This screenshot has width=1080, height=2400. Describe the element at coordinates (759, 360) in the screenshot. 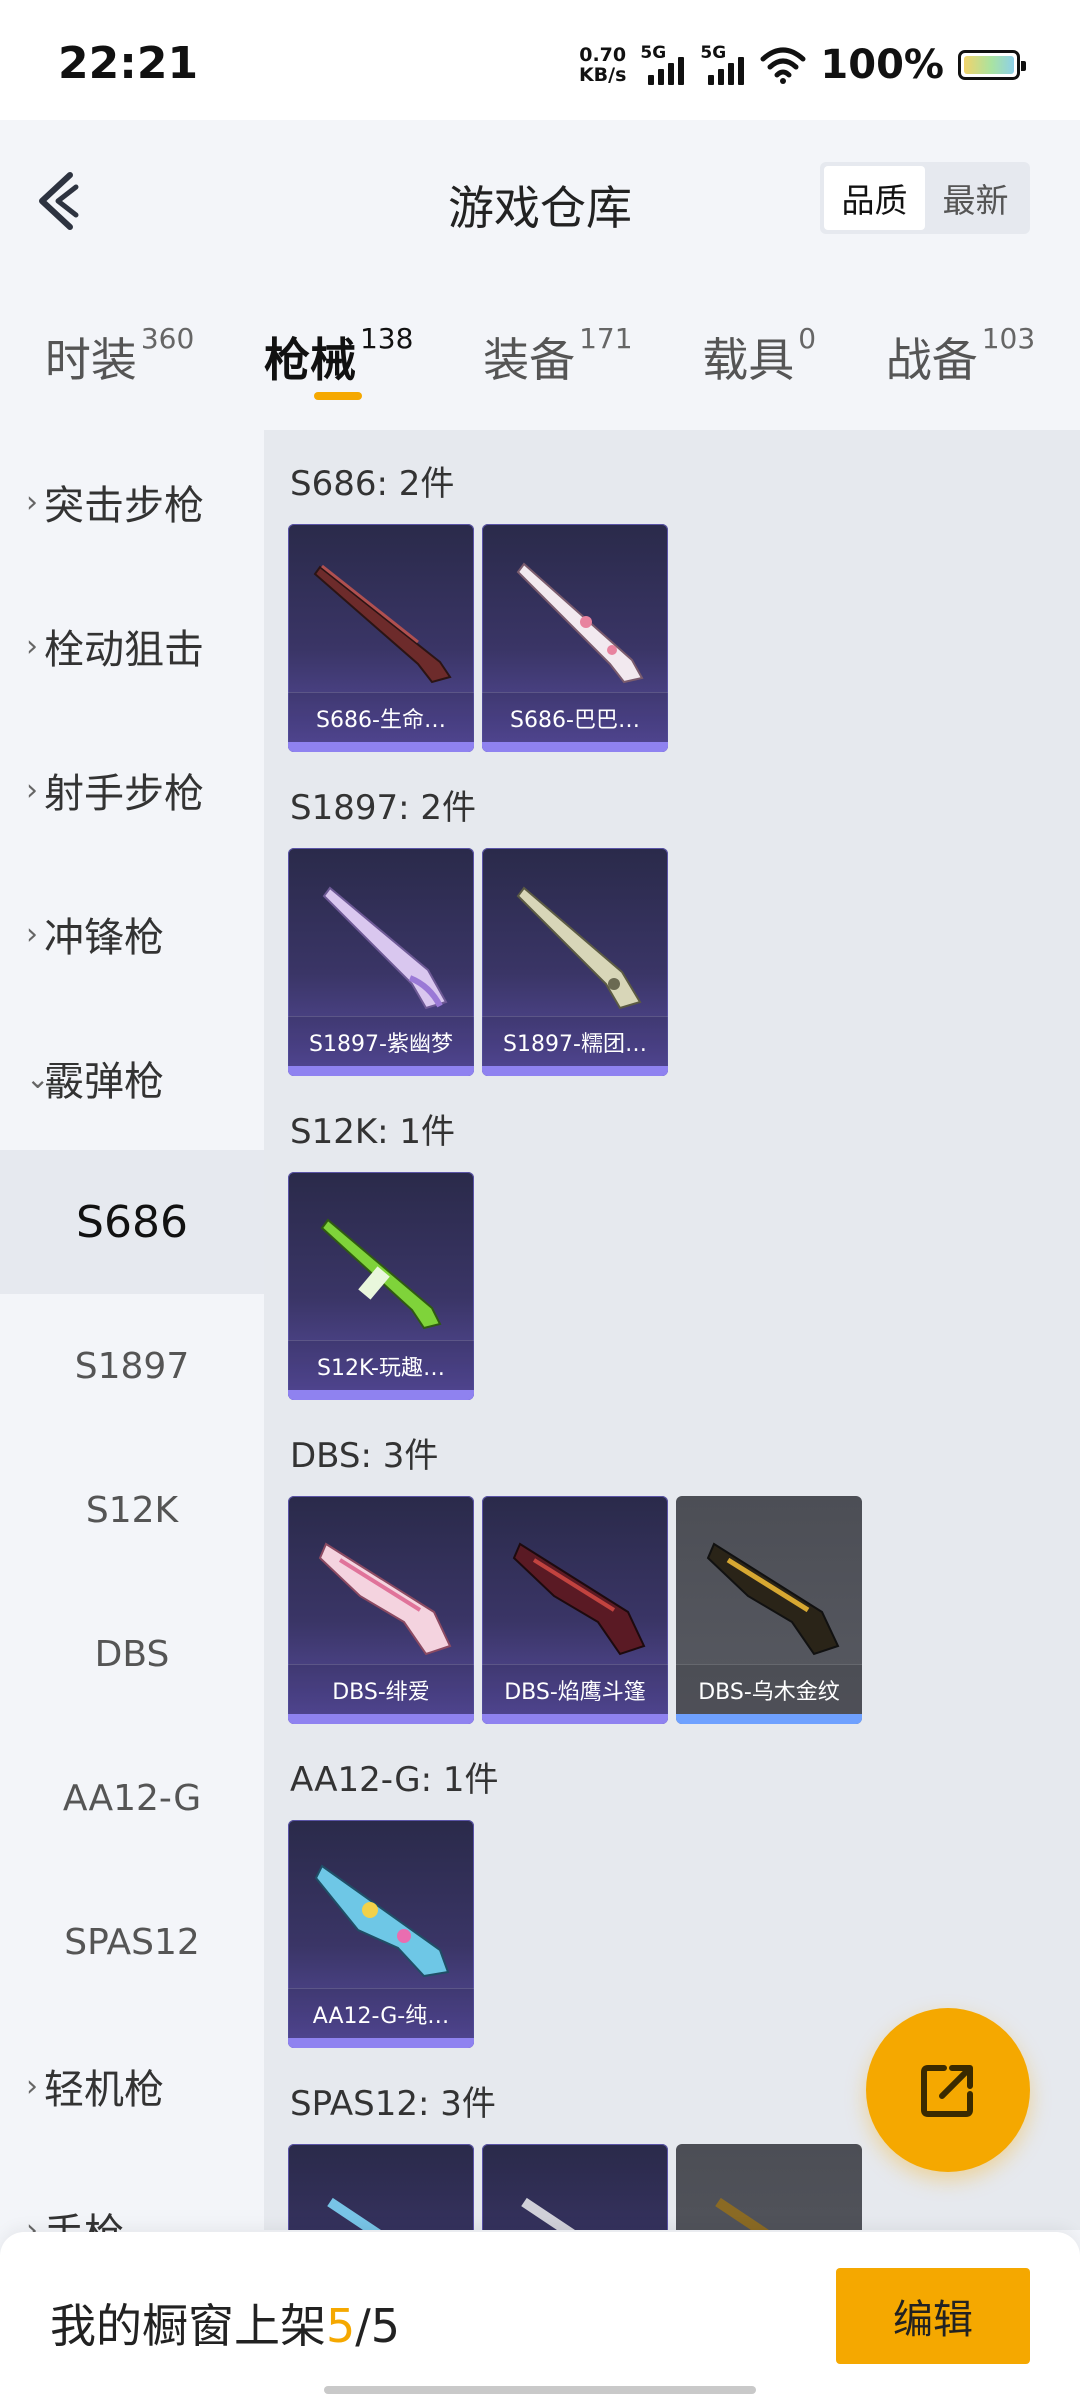

I see `tab-vehicles: 载具 0` at that location.